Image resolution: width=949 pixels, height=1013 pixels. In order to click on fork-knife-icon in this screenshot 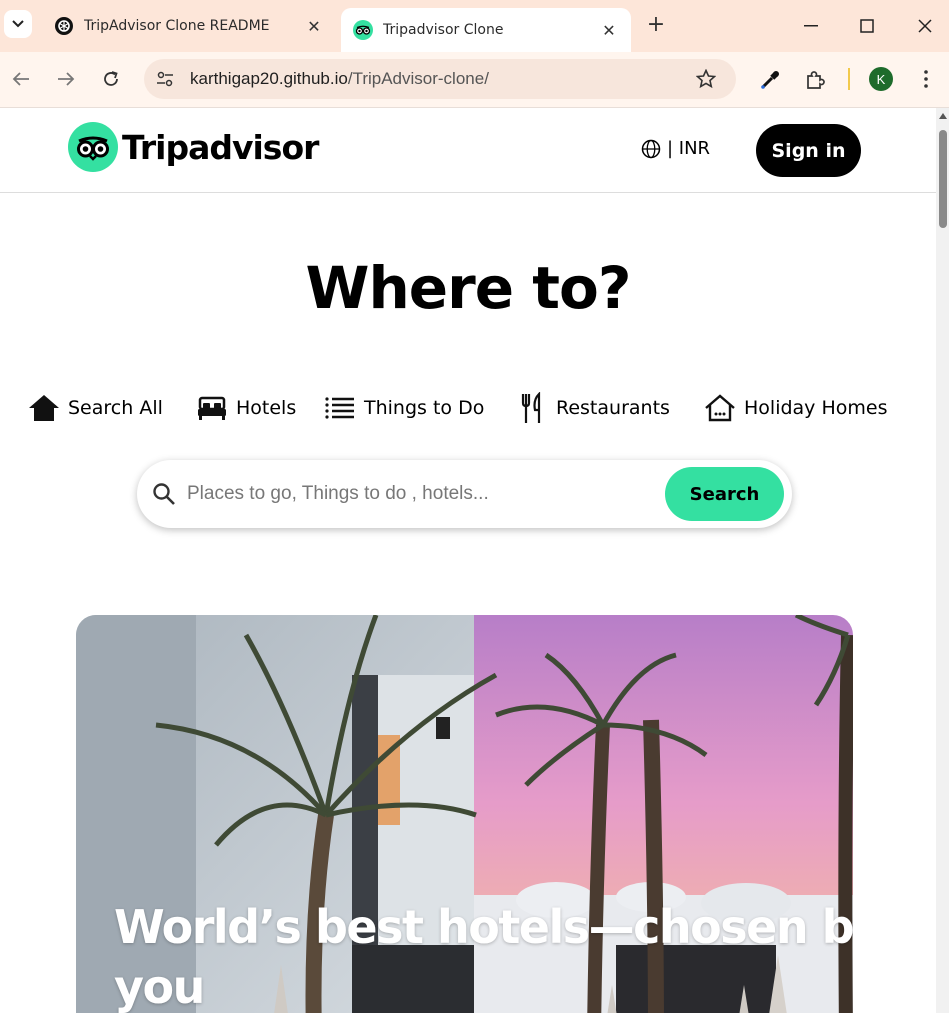, I will do `click(532, 408)`.